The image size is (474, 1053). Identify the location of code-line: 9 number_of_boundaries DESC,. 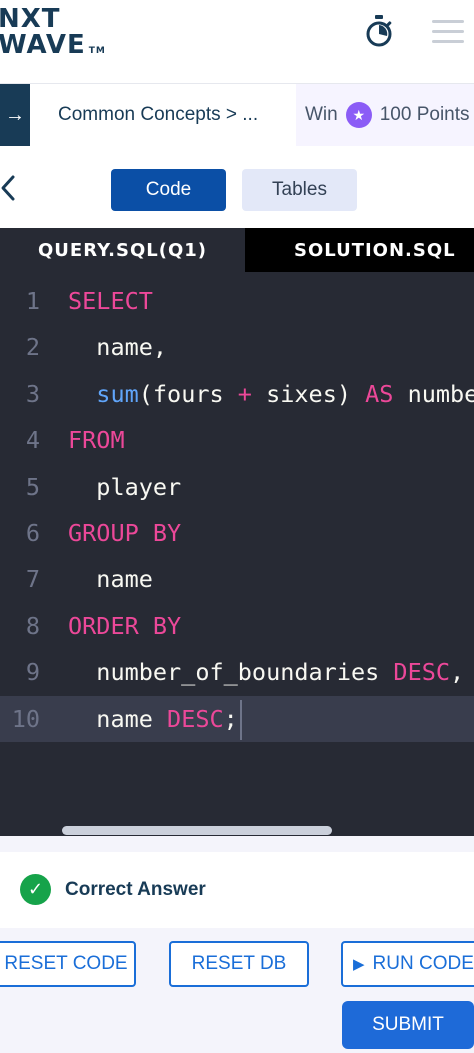
(237, 672).